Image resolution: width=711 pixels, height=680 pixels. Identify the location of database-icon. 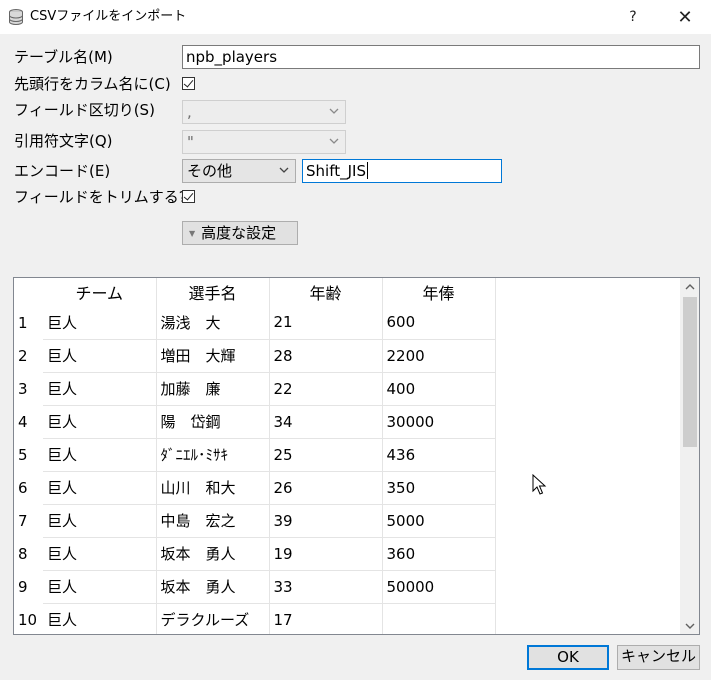
(16, 17).